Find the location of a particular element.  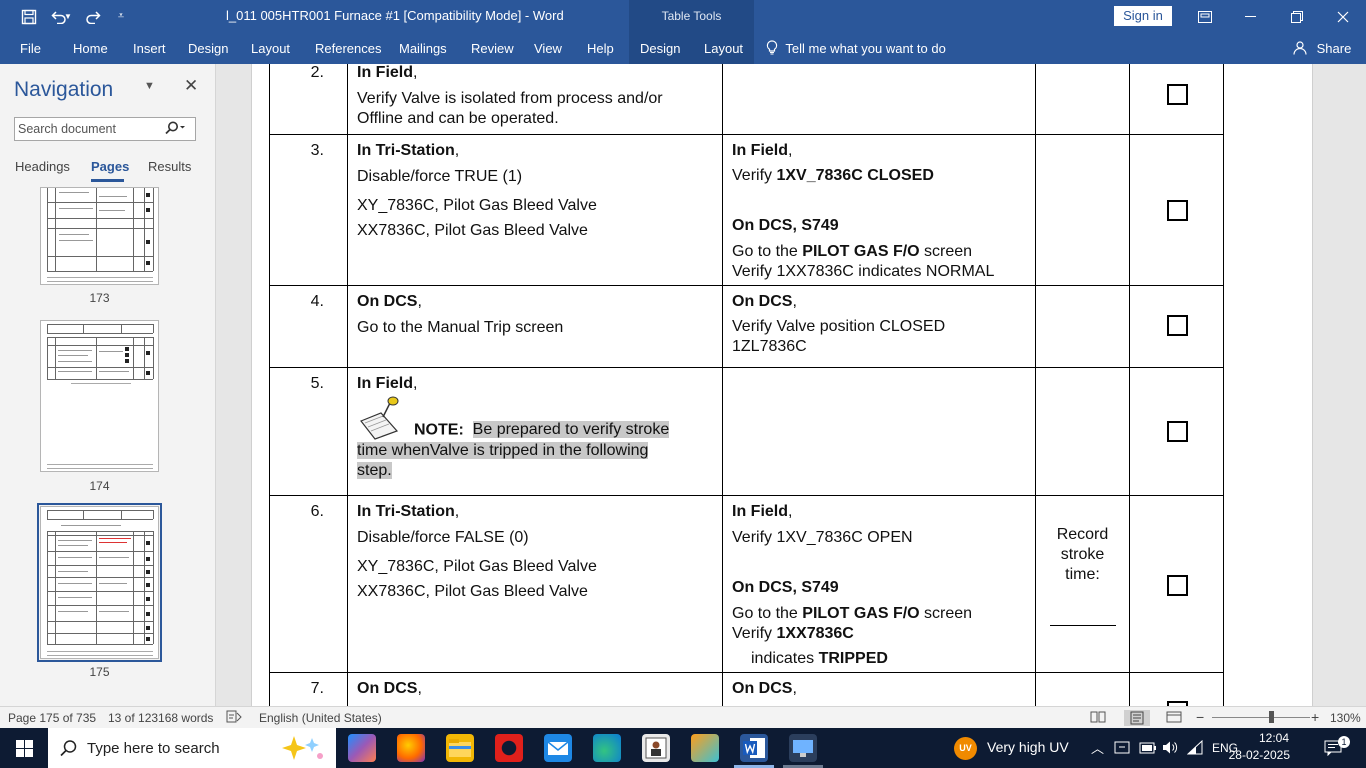

uv-weather-icon: UV is located at coordinates (965, 748).